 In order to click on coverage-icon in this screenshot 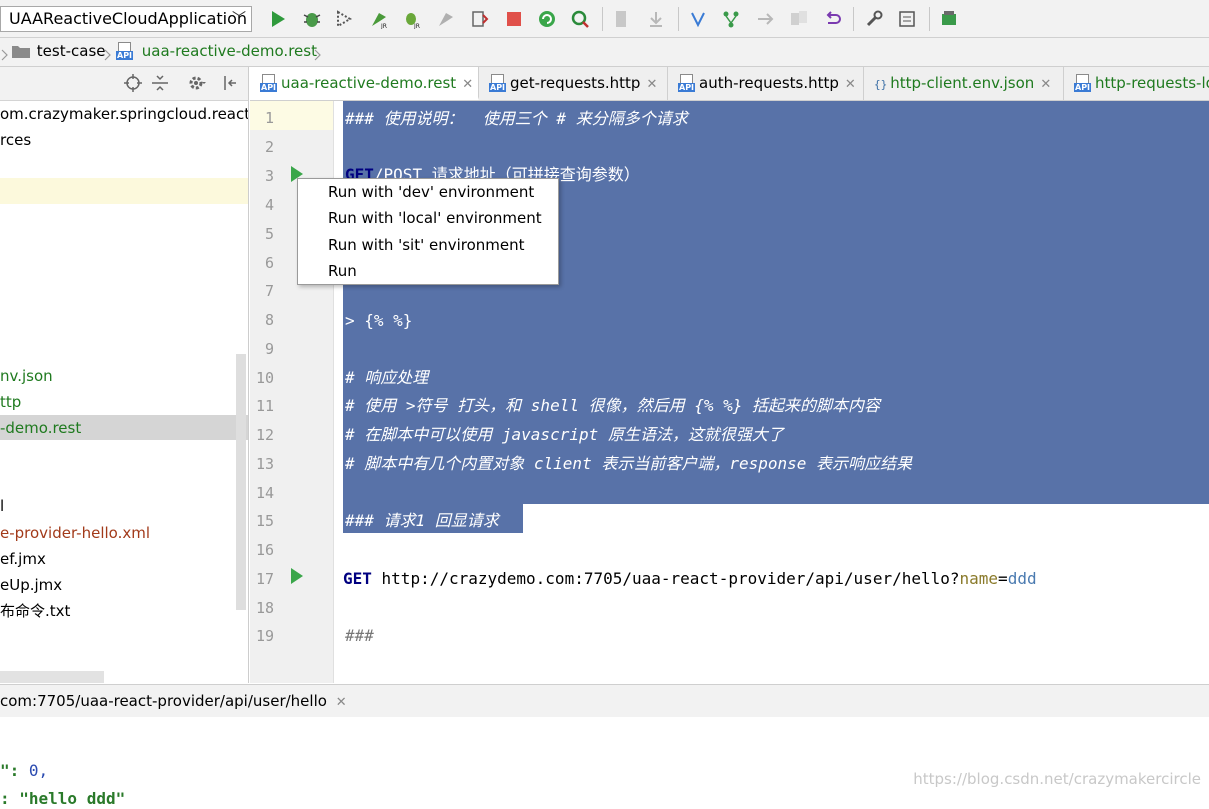, I will do `click(344, 19)`.